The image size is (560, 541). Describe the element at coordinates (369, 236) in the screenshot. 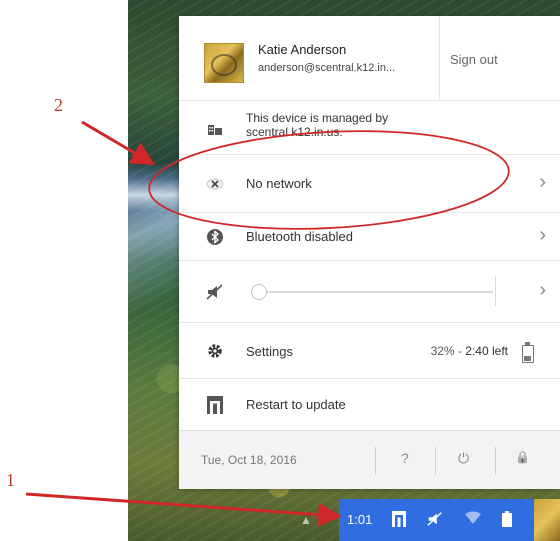

I see `bluetooth-row: Bluetooth disabled ›` at that location.